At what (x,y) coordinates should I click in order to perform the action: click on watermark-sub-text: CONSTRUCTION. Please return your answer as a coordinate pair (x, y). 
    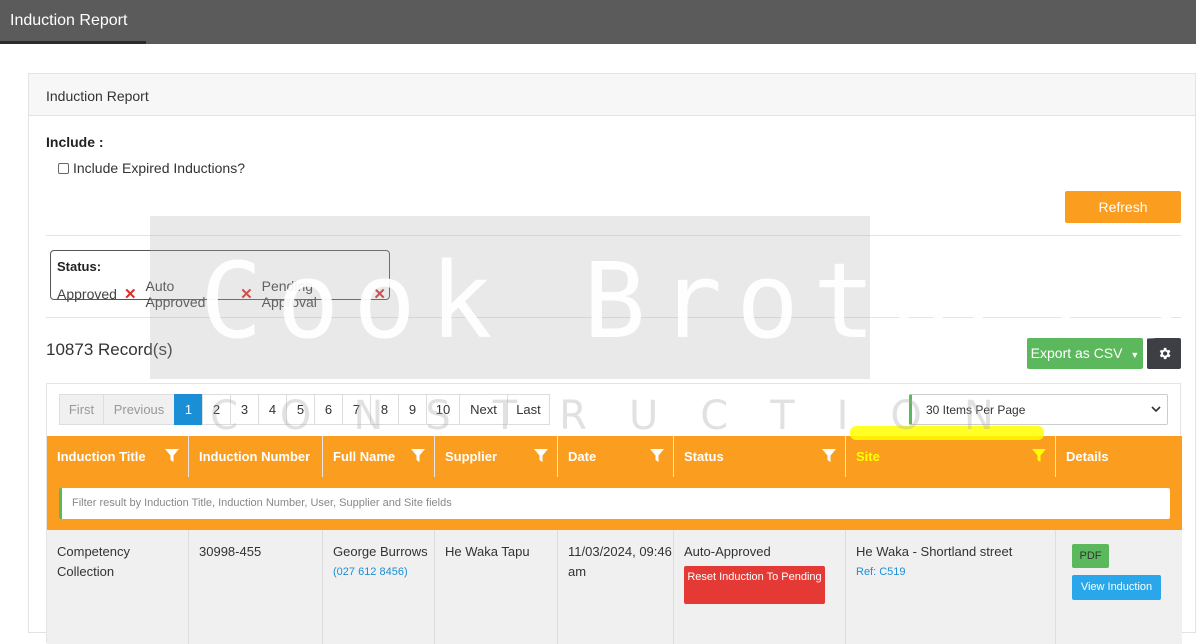
    Looking at the image, I should click on (623, 416).